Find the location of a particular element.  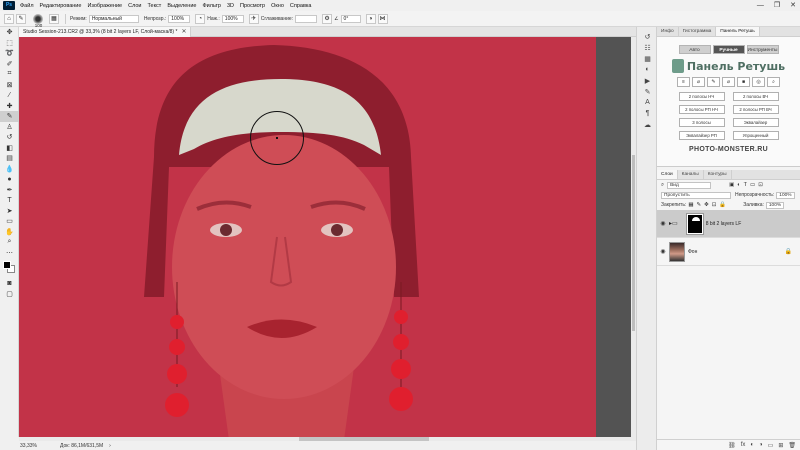

two-bands-hf-button: 2 полосы ВЧ is located at coordinates (755, 96).